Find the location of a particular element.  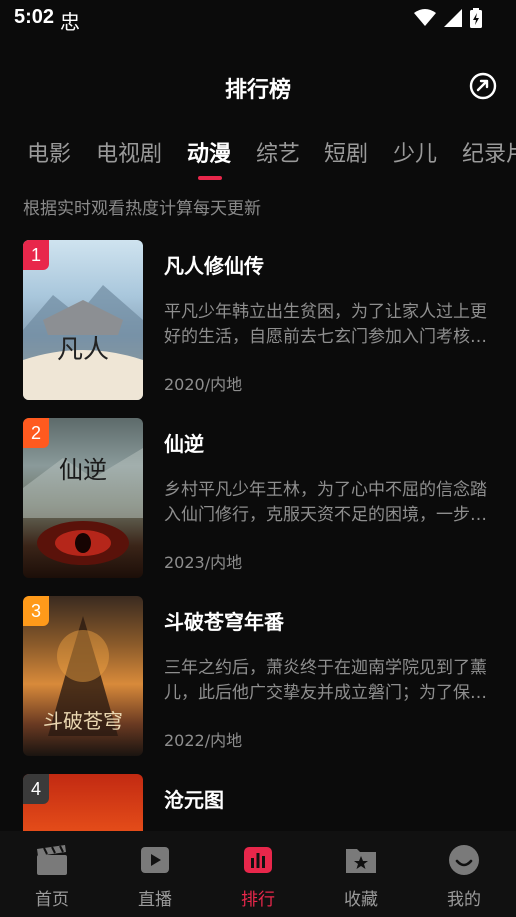

item-meta: 2022/内地 is located at coordinates (203, 740).